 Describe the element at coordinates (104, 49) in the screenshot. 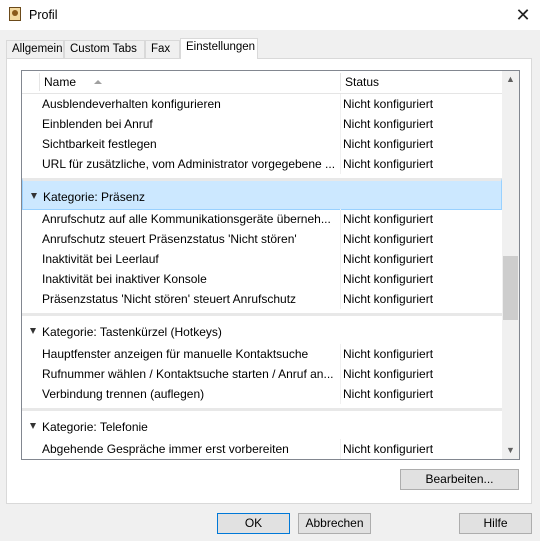

I see `tab-custom-tabs: Custom Tabs` at that location.